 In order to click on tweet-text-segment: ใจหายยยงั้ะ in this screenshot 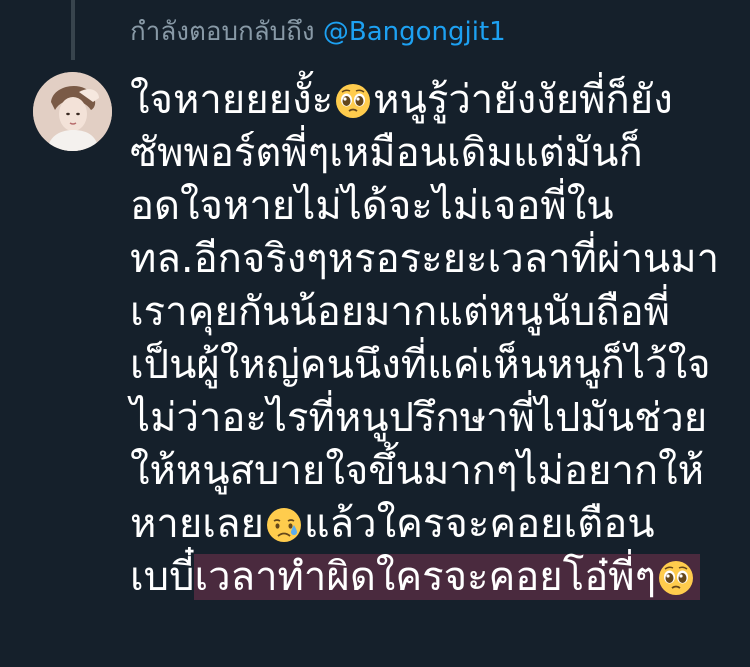, I will do `click(232, 100)`.